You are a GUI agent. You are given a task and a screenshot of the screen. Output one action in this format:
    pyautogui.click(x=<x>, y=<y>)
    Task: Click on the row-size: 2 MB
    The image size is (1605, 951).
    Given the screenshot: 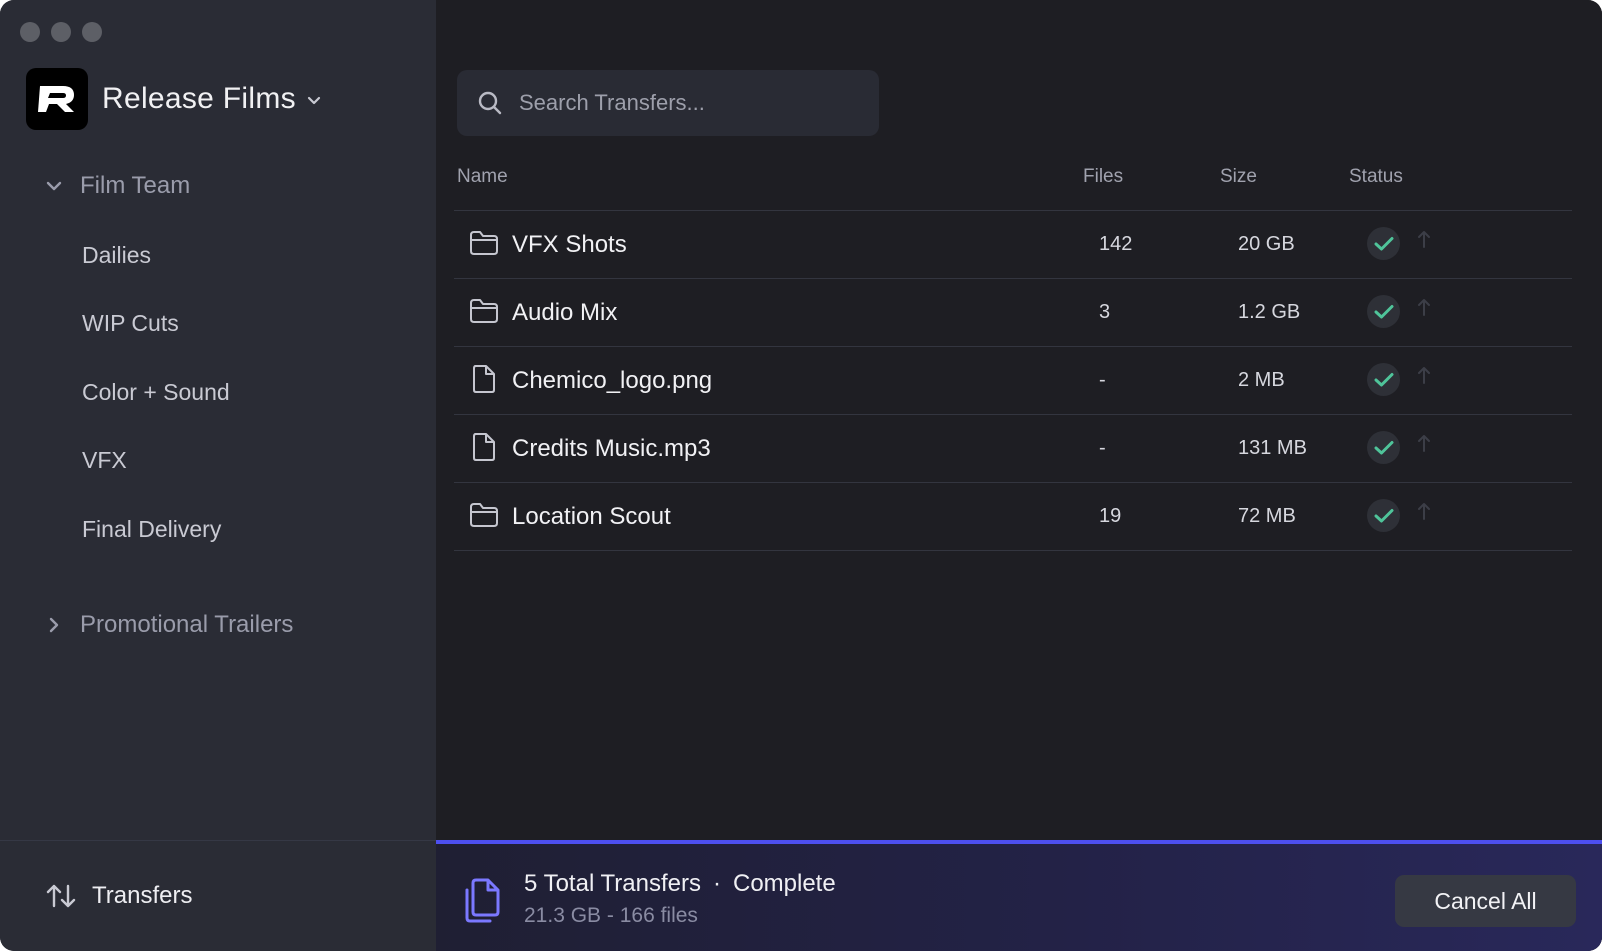 What is the action you would take?
    pyautogui.click(x=1261, y=380)
    